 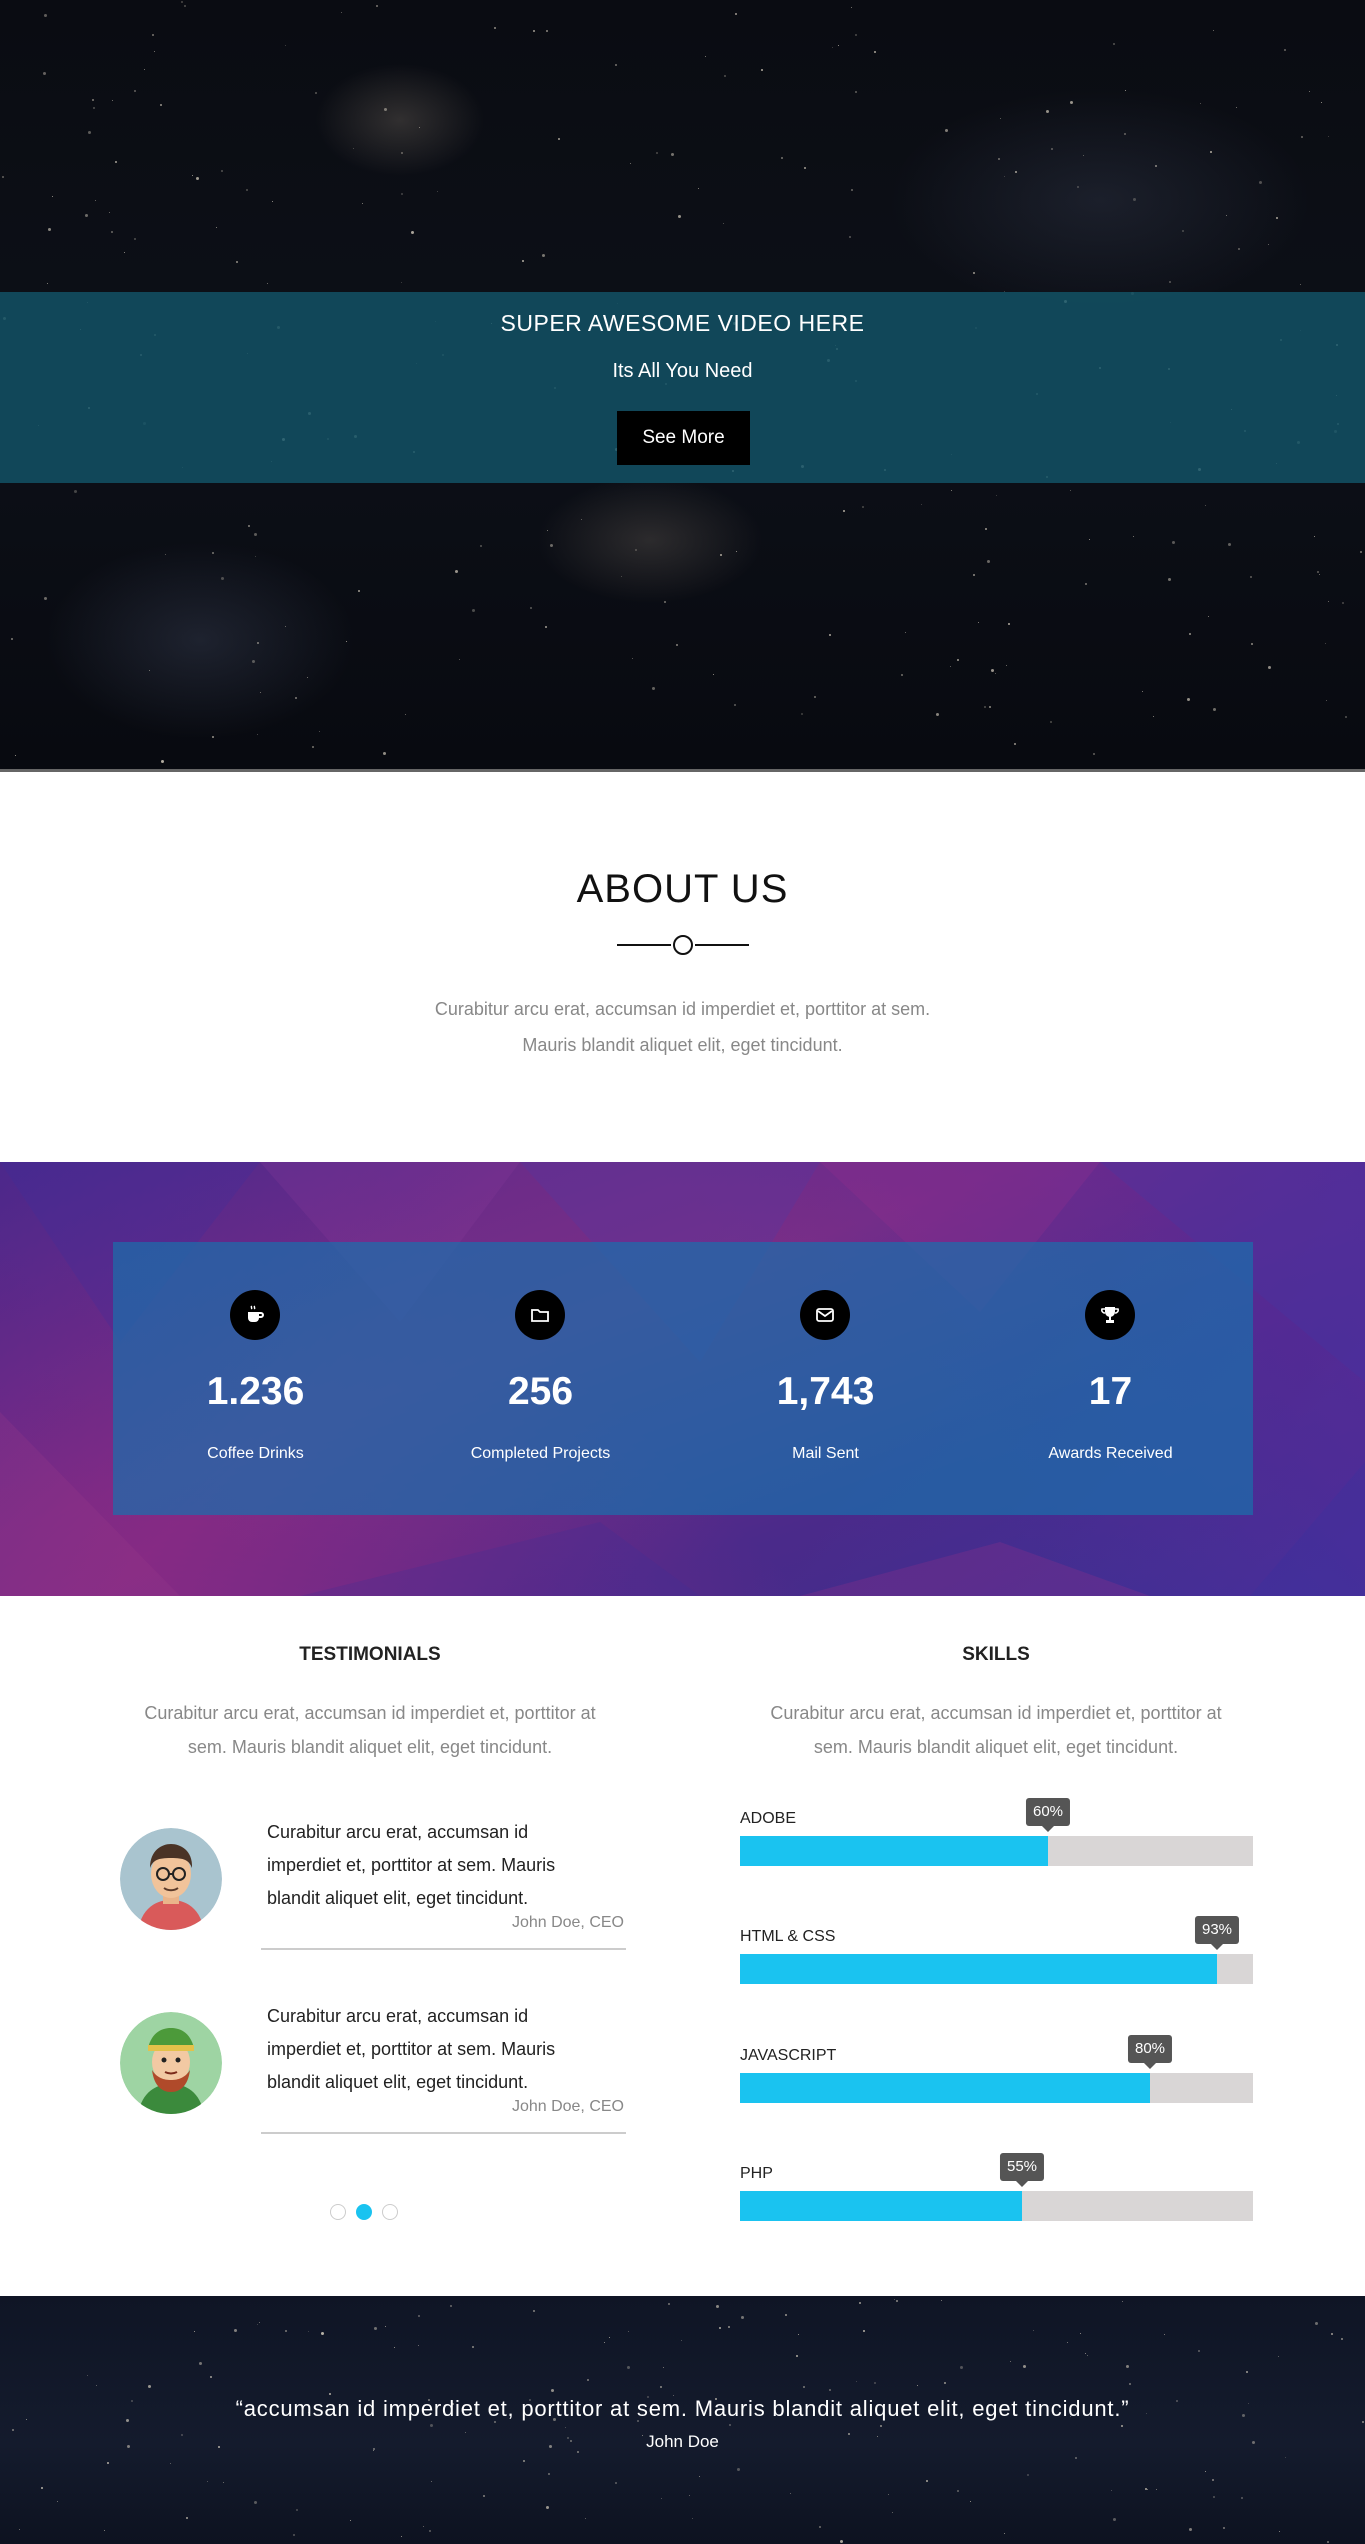 I want to click on testimonial-divider, so click(x=443, y=2133).